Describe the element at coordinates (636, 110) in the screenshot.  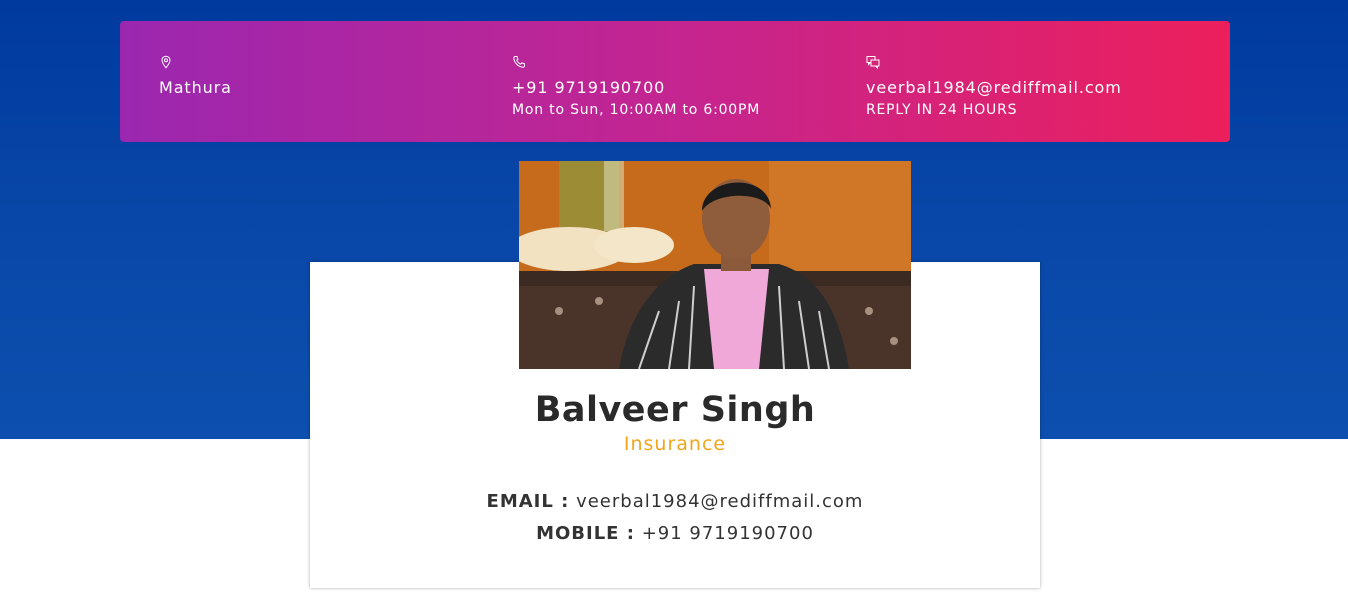
I see `business-hours: Mon to Sun, 10:00AM to 6:00PM` at that location.